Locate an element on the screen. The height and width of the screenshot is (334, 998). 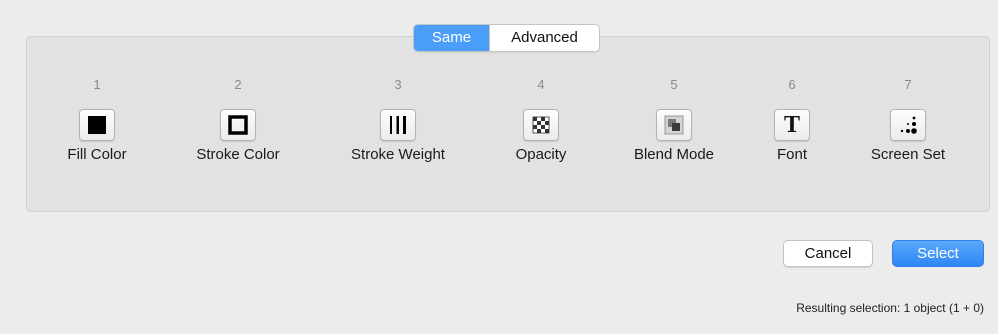
option-number: 5 is located at coordinates (674, 84).